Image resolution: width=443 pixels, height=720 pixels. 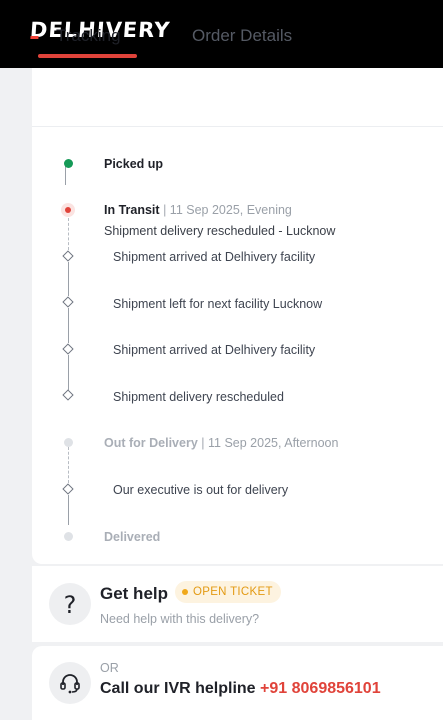 I want to click on or-label: OR, so click(x=109, y=668).